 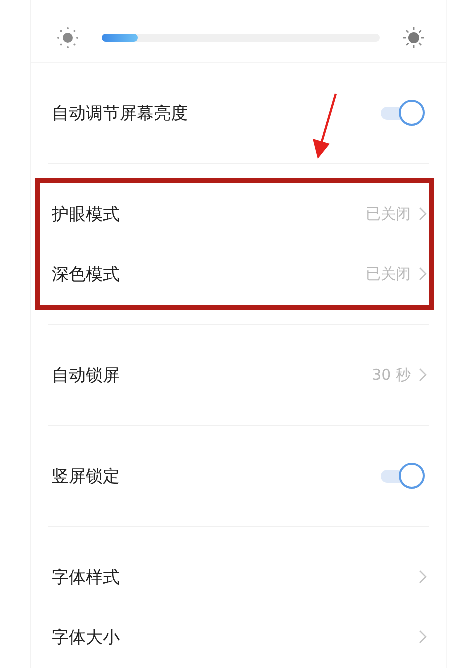 What do you see at coordinates (68, 38) in the screenshot?
I see `dim-brightness-icon` at bounding box center [68, 38].